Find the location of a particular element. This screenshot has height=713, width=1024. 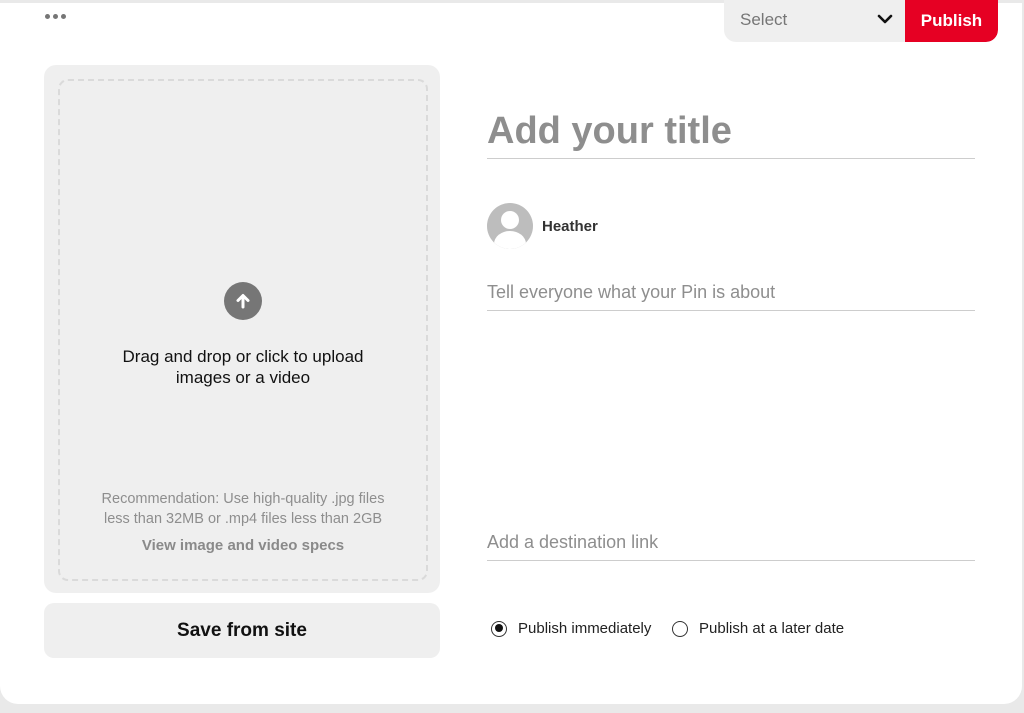

upload-instructions-line2: images or a video is located at coordinates (243, 377).